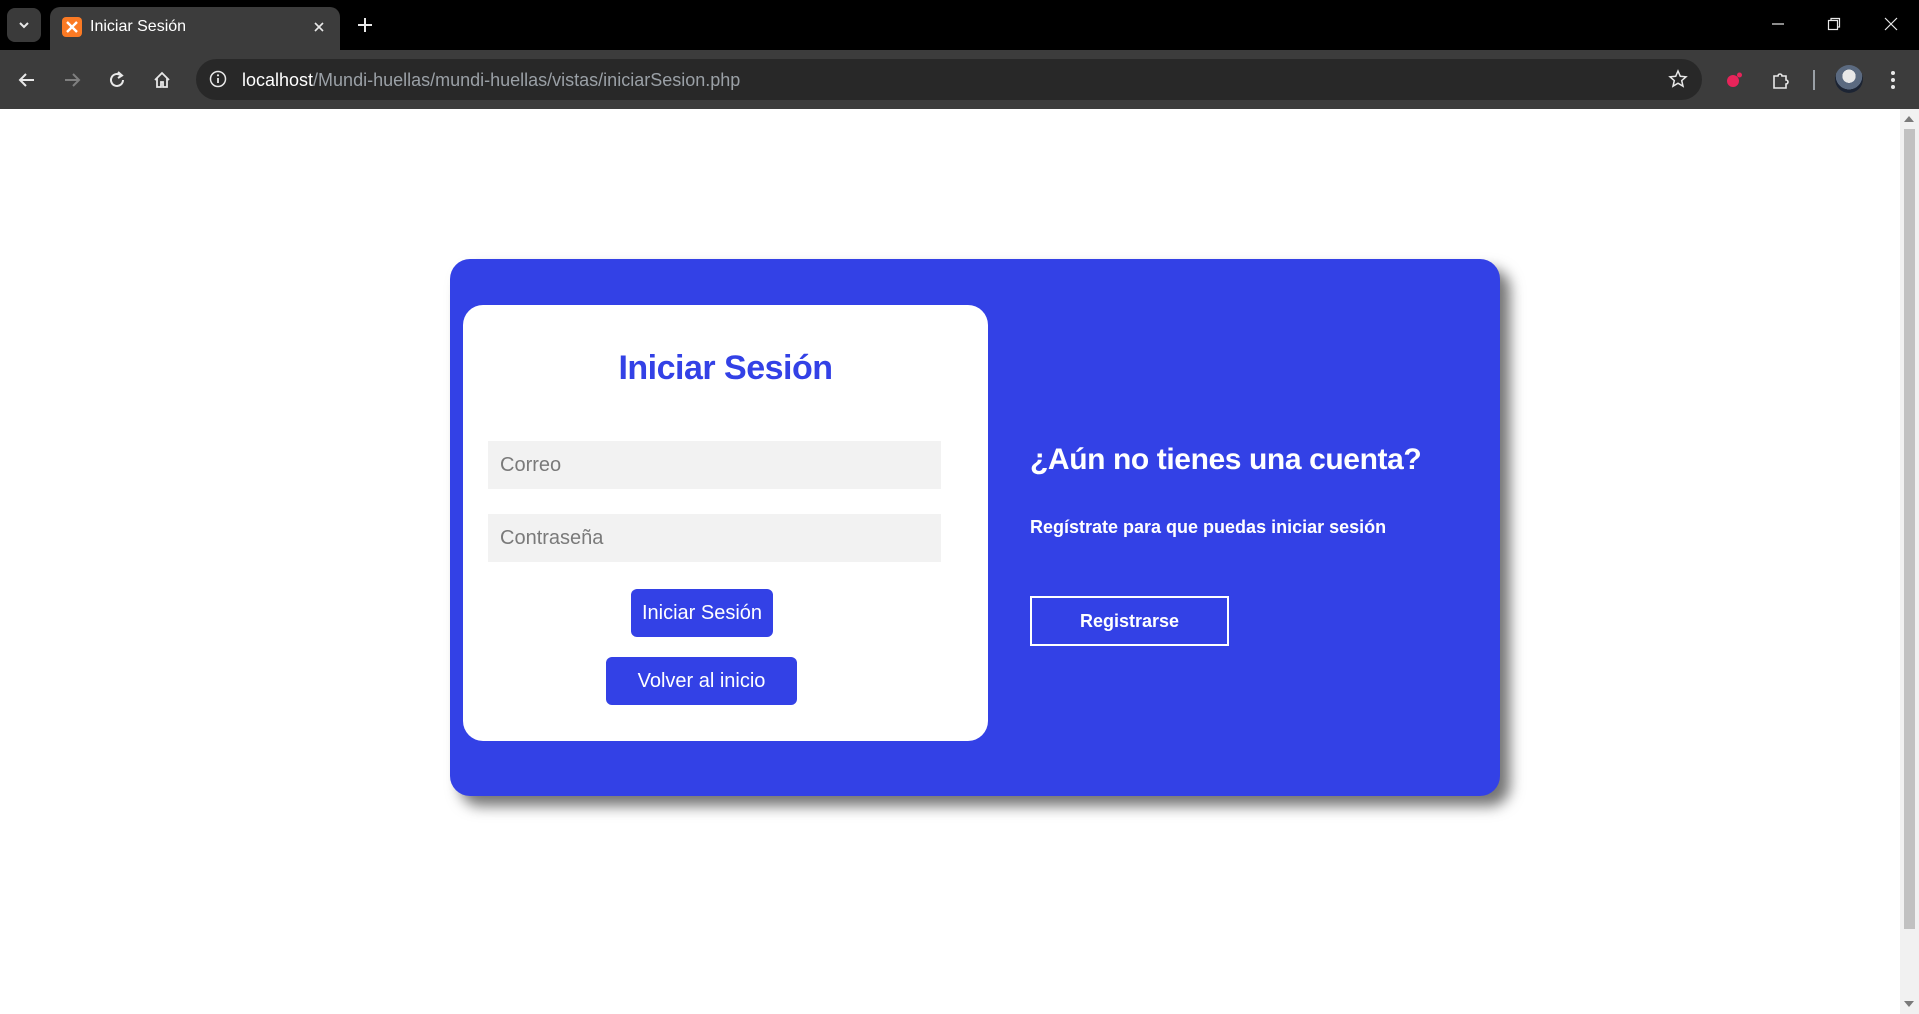 The width and height of the screenshot is (1919, 1014). Describe the element at coordinates (138, 26) in the screenshot. I see `tab-title: Iniciar Sesión` at that location.